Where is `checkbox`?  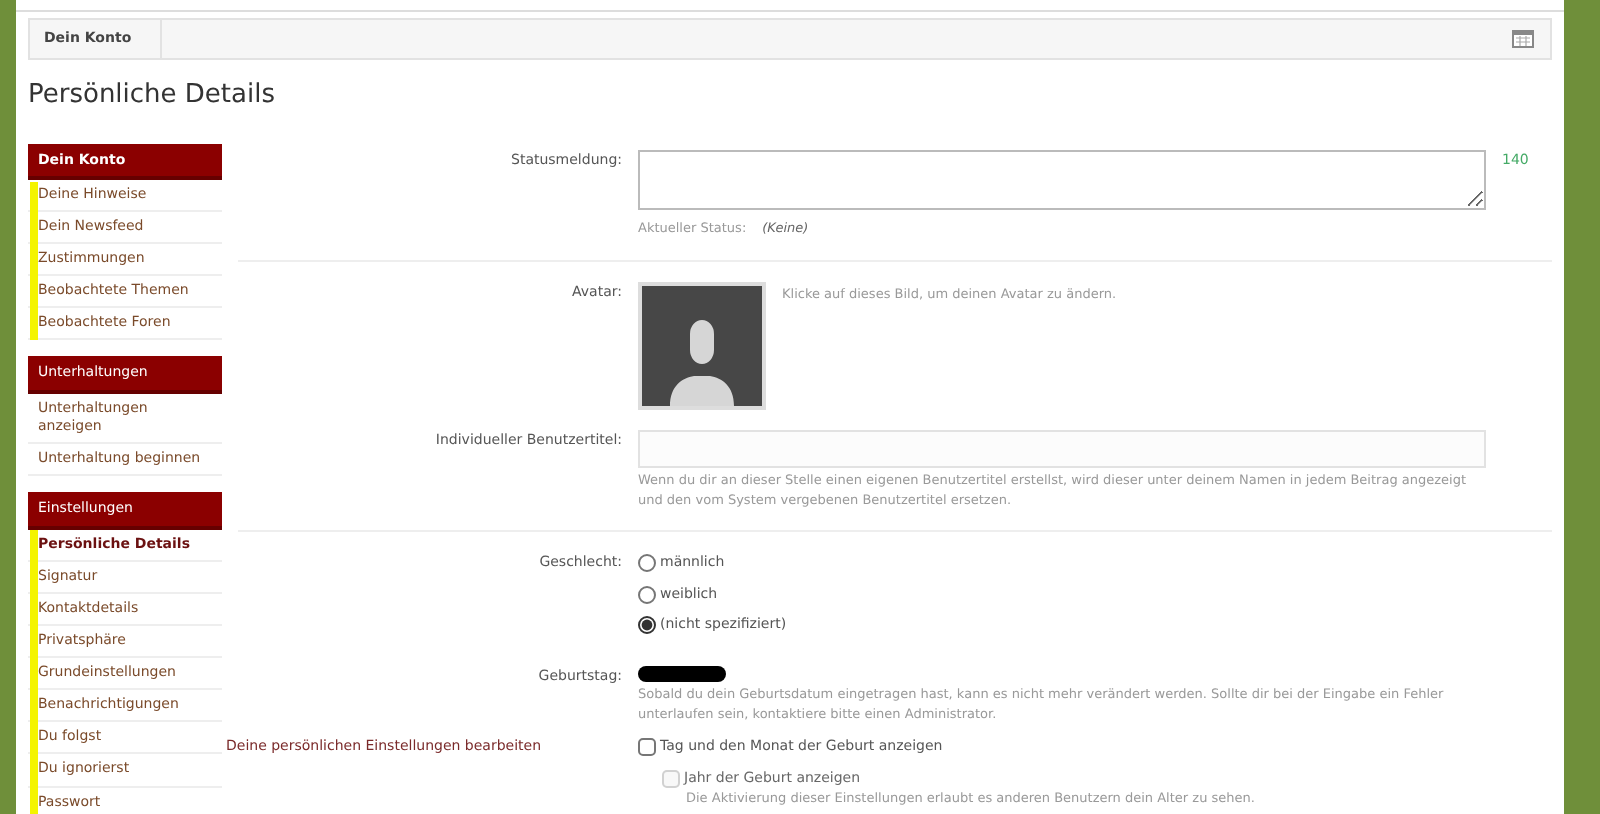 checkbox is located at coordinates (647, 747).